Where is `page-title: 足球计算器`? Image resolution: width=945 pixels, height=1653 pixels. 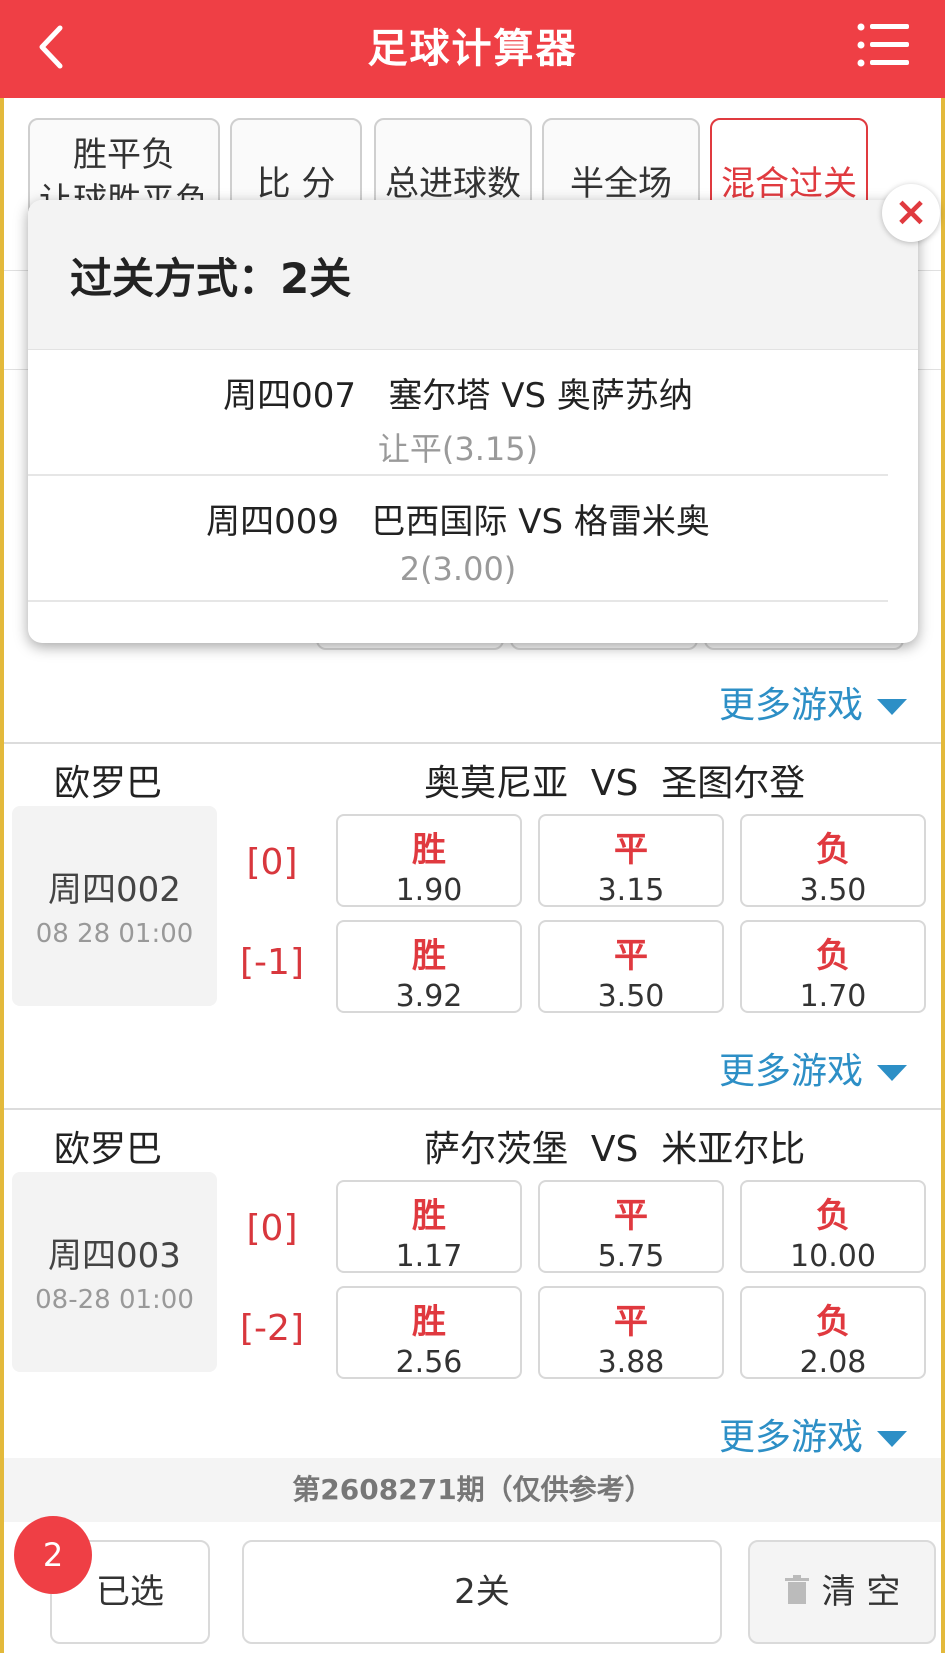 page-title: 足球计算器 is located at coordinates (472, 49).